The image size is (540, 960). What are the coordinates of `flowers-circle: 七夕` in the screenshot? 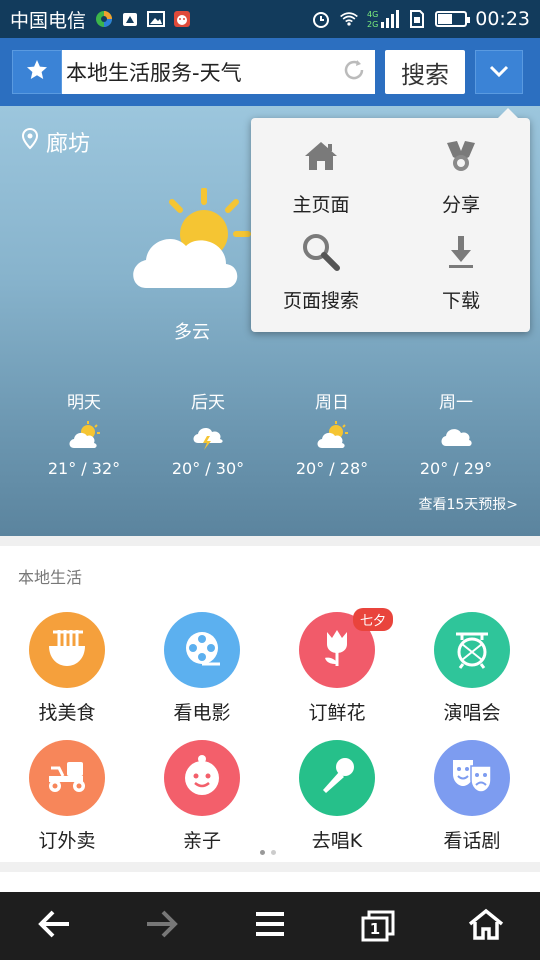 It's located at (346, 648).